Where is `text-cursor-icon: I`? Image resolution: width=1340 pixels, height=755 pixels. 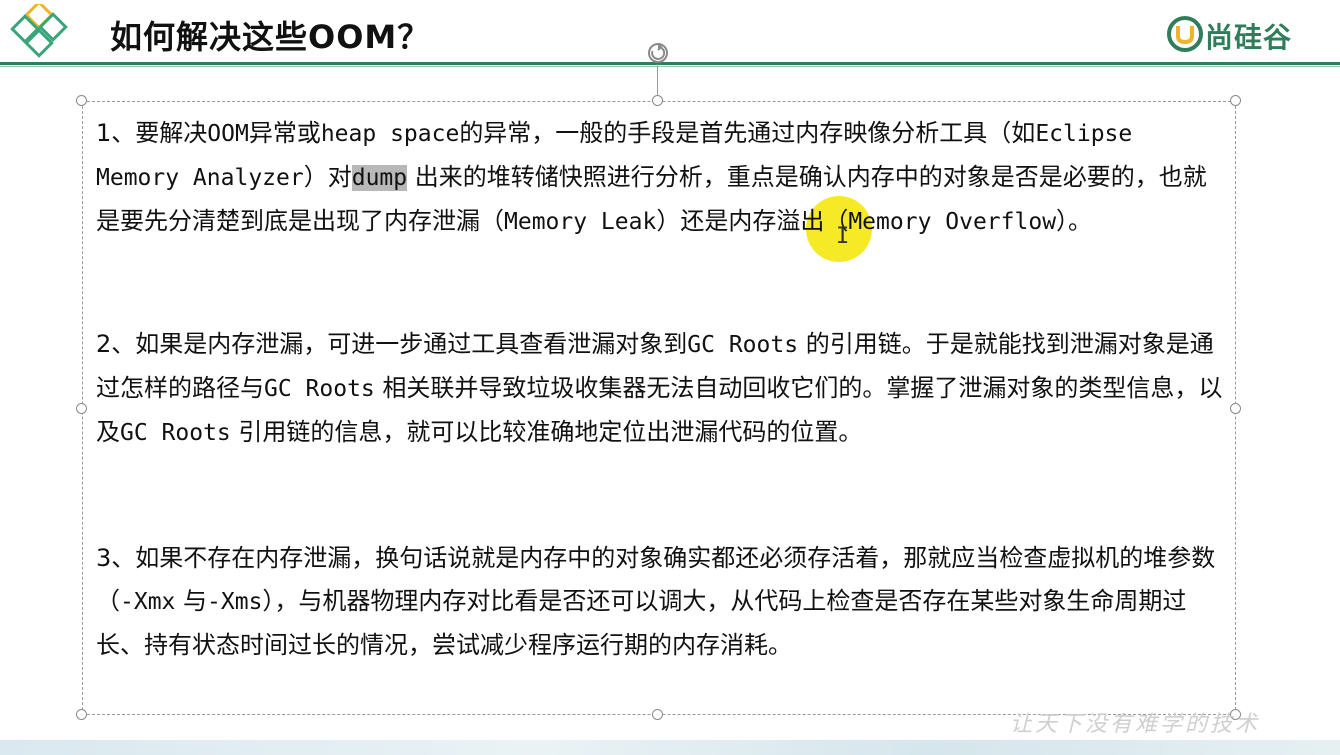
text-cursor-icon: I is located at coordinates (843, 236).